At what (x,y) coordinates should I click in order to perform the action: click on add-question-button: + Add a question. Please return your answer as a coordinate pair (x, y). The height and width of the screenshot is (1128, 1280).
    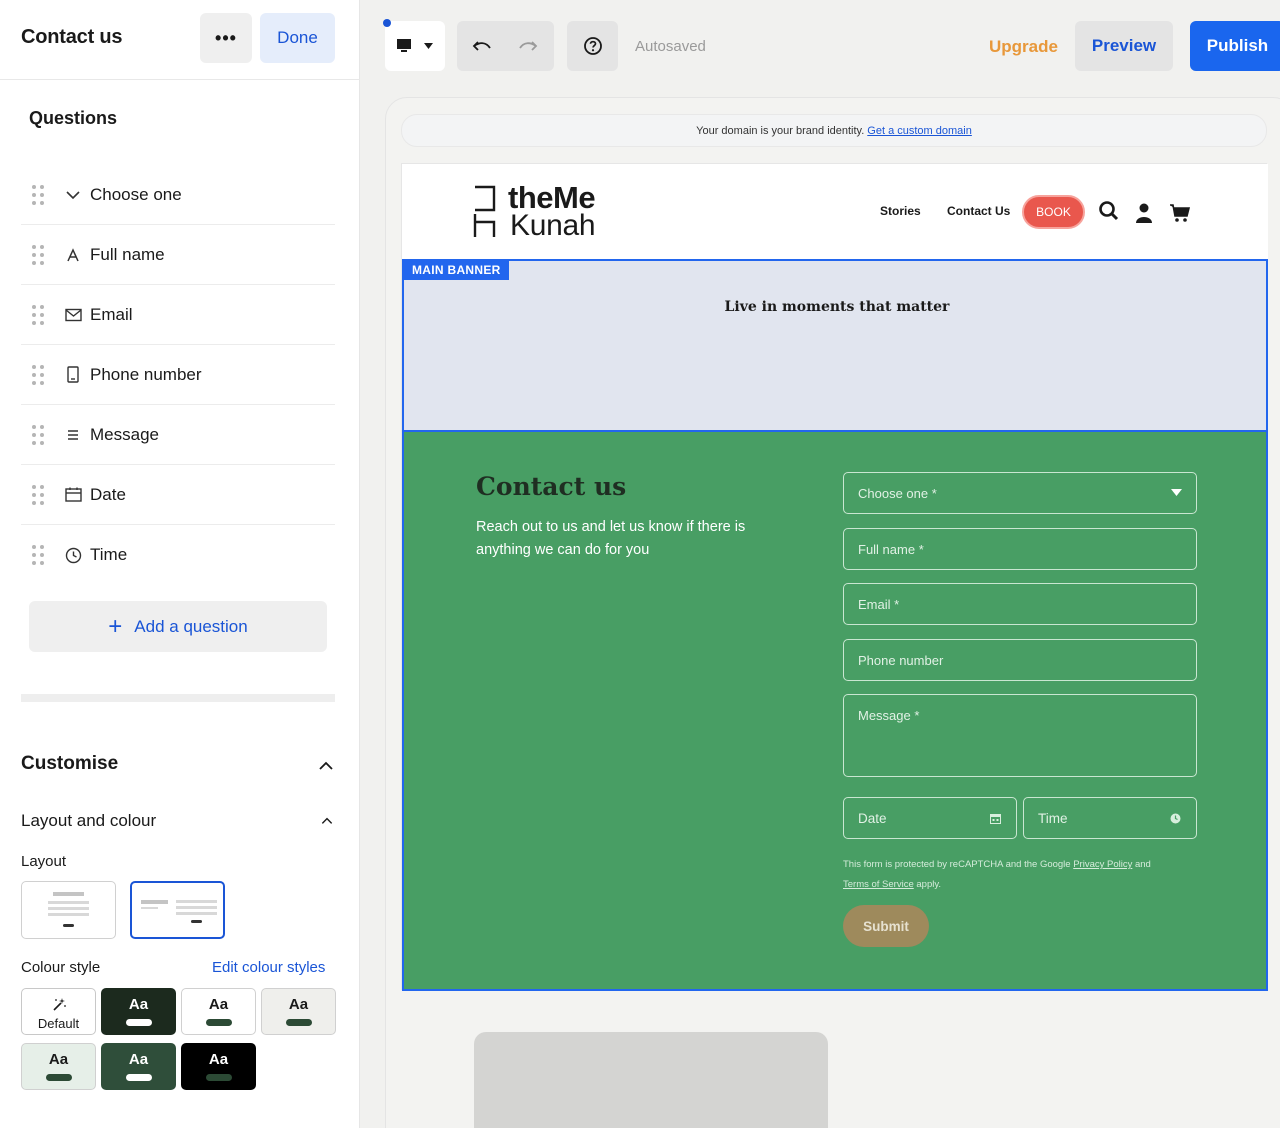
    Looking at the image, I should click on (178, 626).